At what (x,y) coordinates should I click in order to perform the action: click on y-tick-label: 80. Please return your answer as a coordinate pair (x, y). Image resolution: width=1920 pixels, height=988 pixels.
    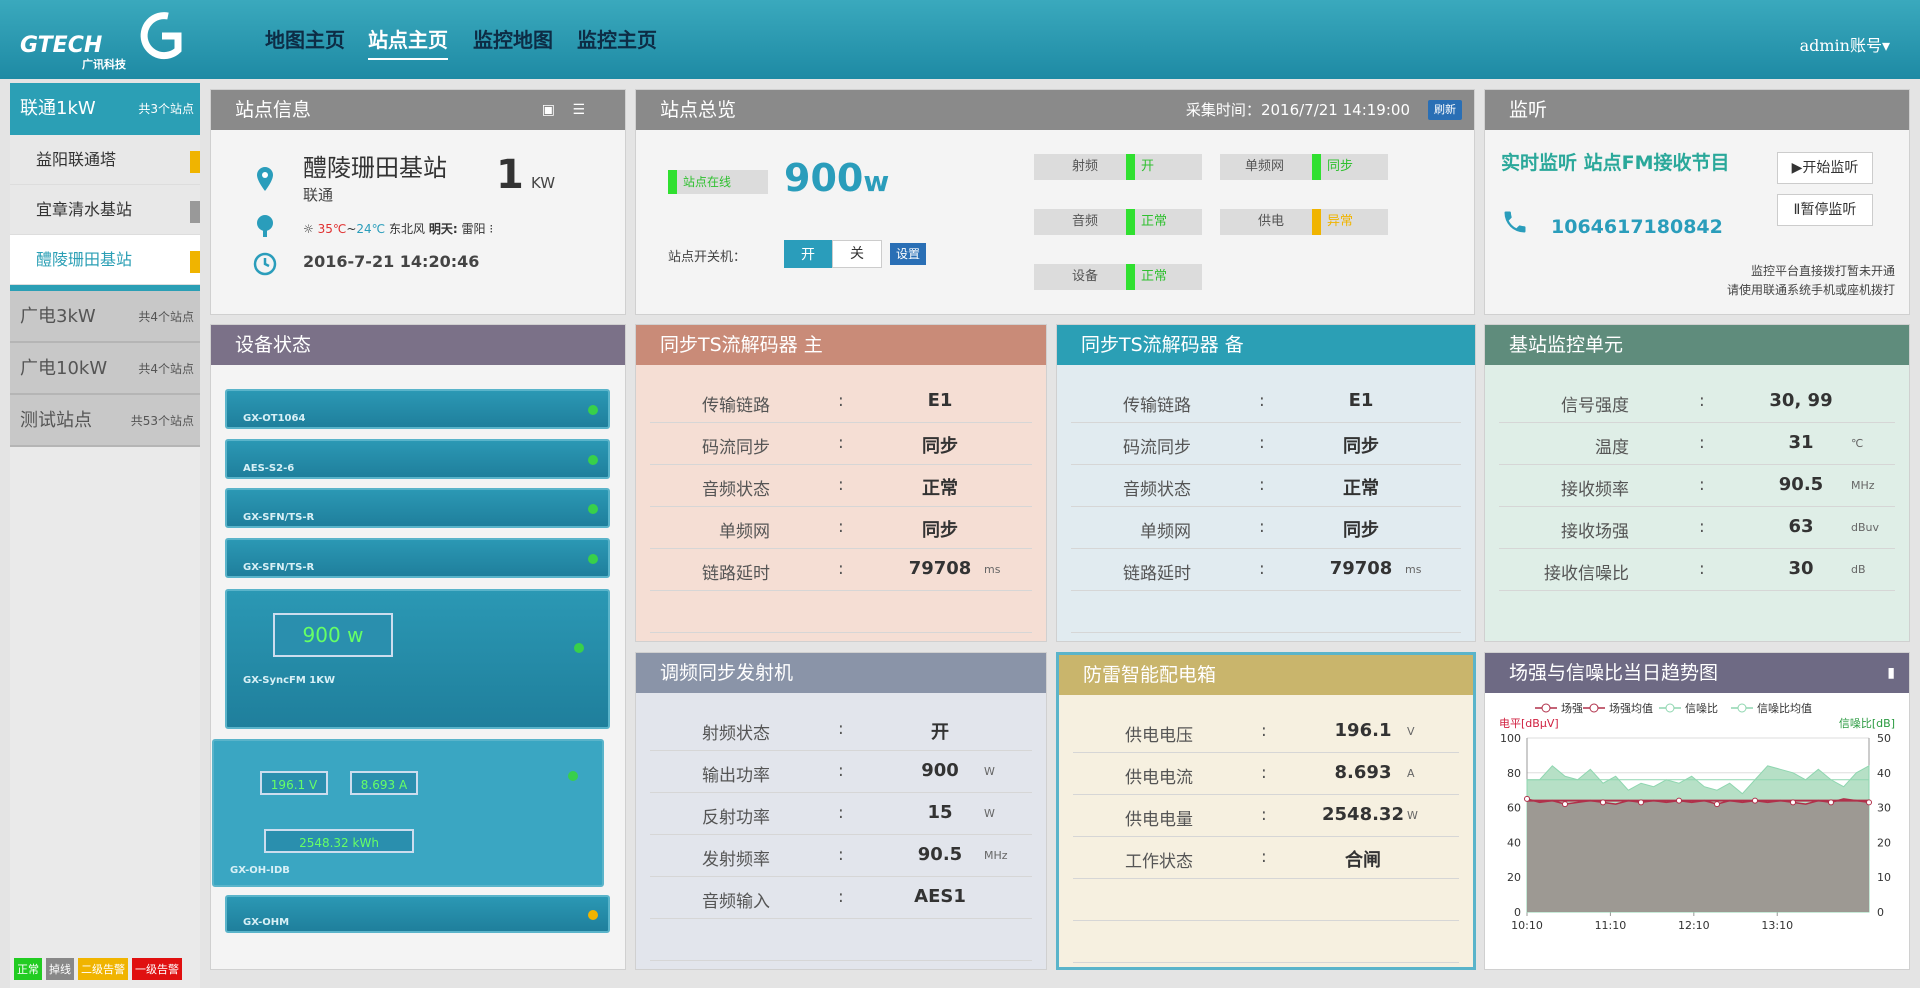
    Looking at the image, I should click on (1514, 773).